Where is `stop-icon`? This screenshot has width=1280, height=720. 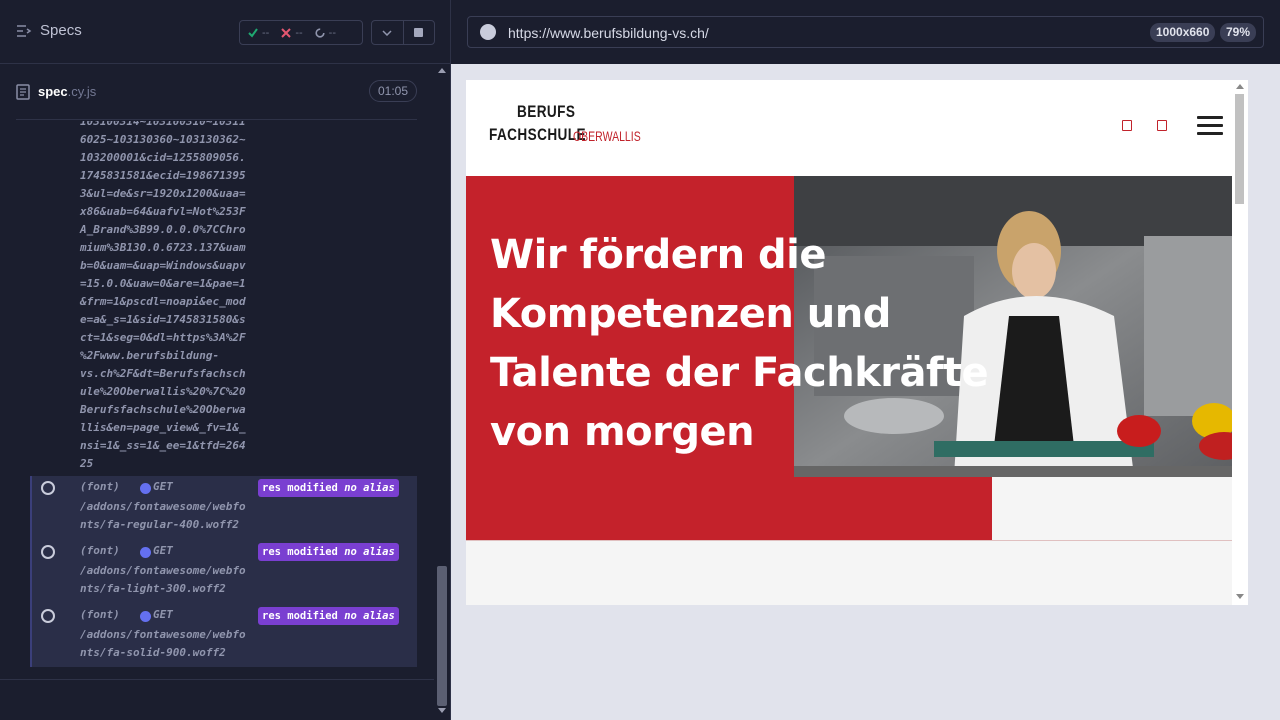 stop-icon is located at coordinates (419, 32).